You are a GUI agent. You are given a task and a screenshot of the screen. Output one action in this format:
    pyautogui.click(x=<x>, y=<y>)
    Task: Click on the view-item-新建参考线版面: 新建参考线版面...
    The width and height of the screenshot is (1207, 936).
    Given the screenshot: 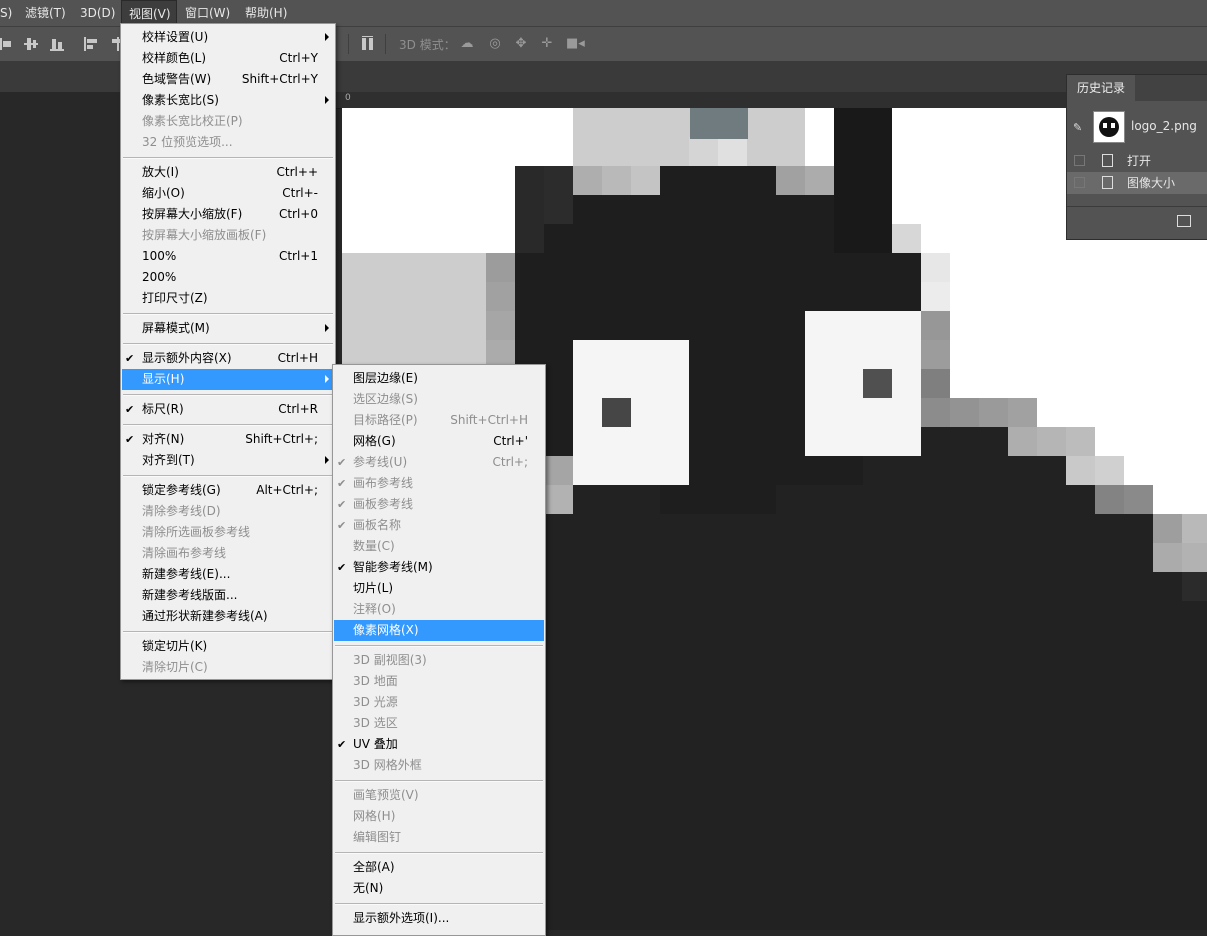 What is the action you would take?
    pyautogui.click(x=228, y=595)
    